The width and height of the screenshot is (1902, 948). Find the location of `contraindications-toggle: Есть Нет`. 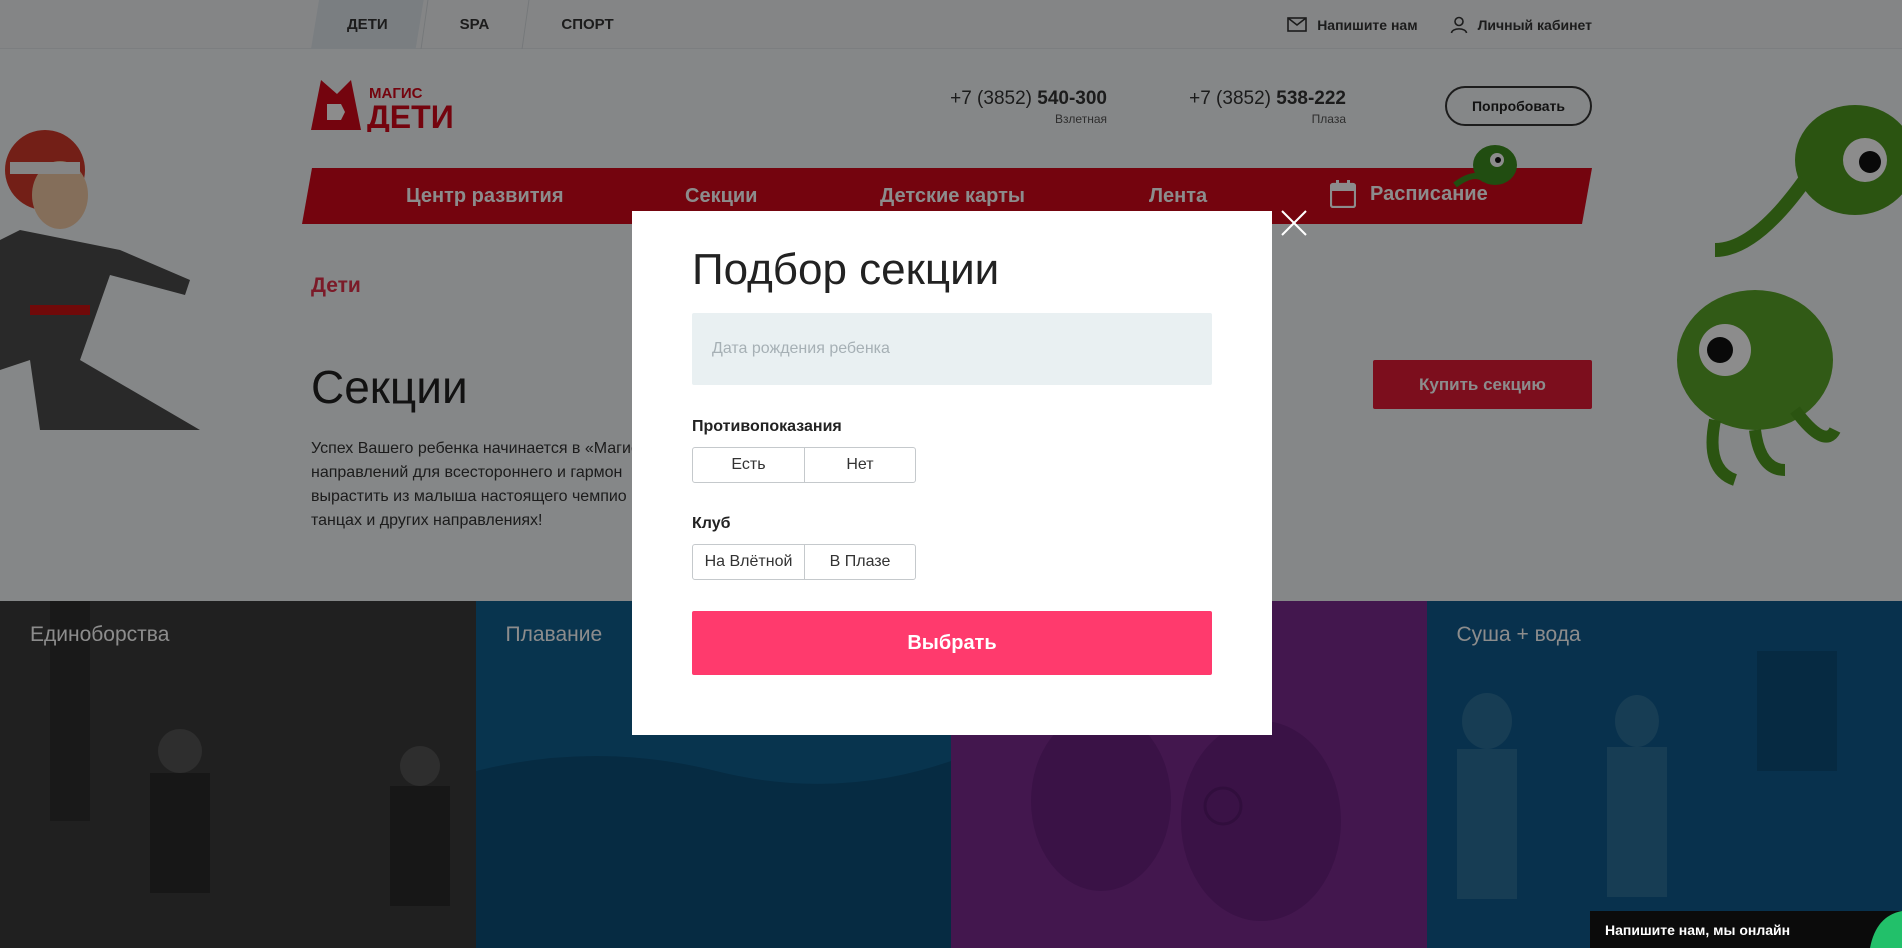

contraindications-toggle: Есть Нет is located at coordinates (804, 465).